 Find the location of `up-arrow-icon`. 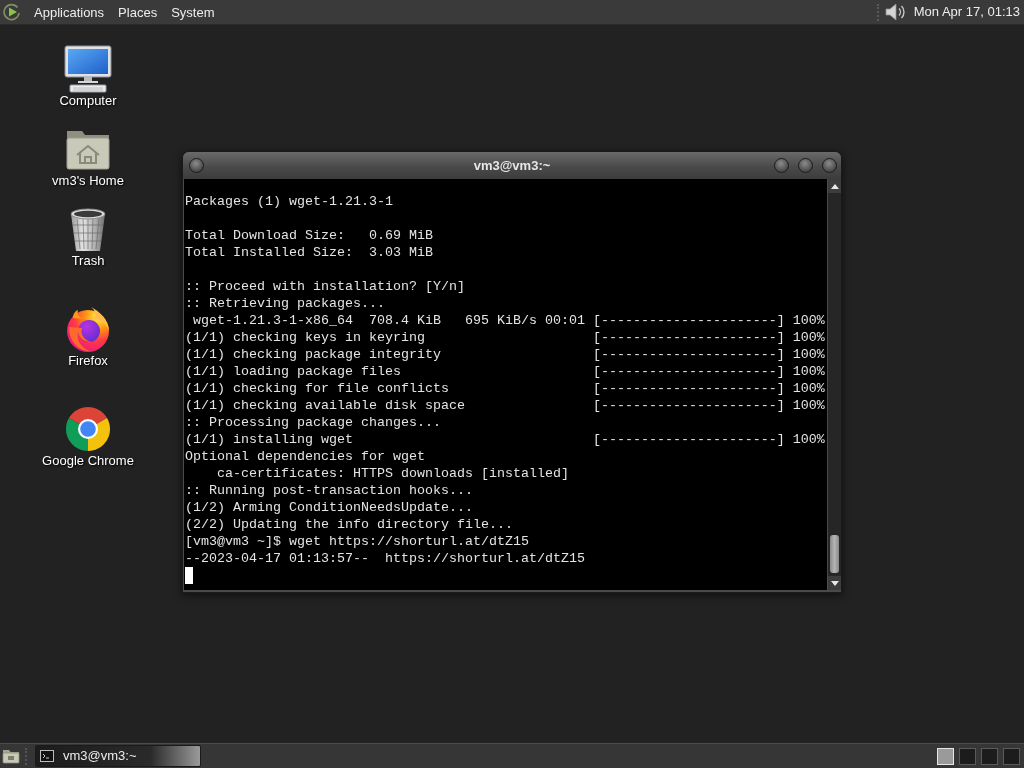

up-arrow-icon is located at coordinates (834, 186).